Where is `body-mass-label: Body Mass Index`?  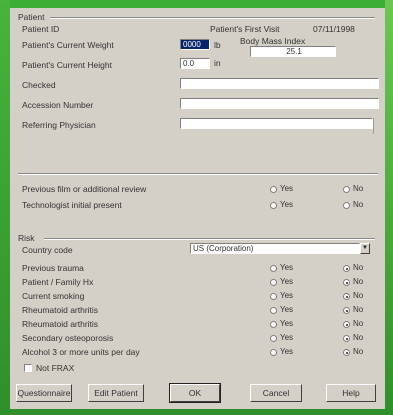 body-mass-label: Body Mass Index is located at coordinates (273, 41).